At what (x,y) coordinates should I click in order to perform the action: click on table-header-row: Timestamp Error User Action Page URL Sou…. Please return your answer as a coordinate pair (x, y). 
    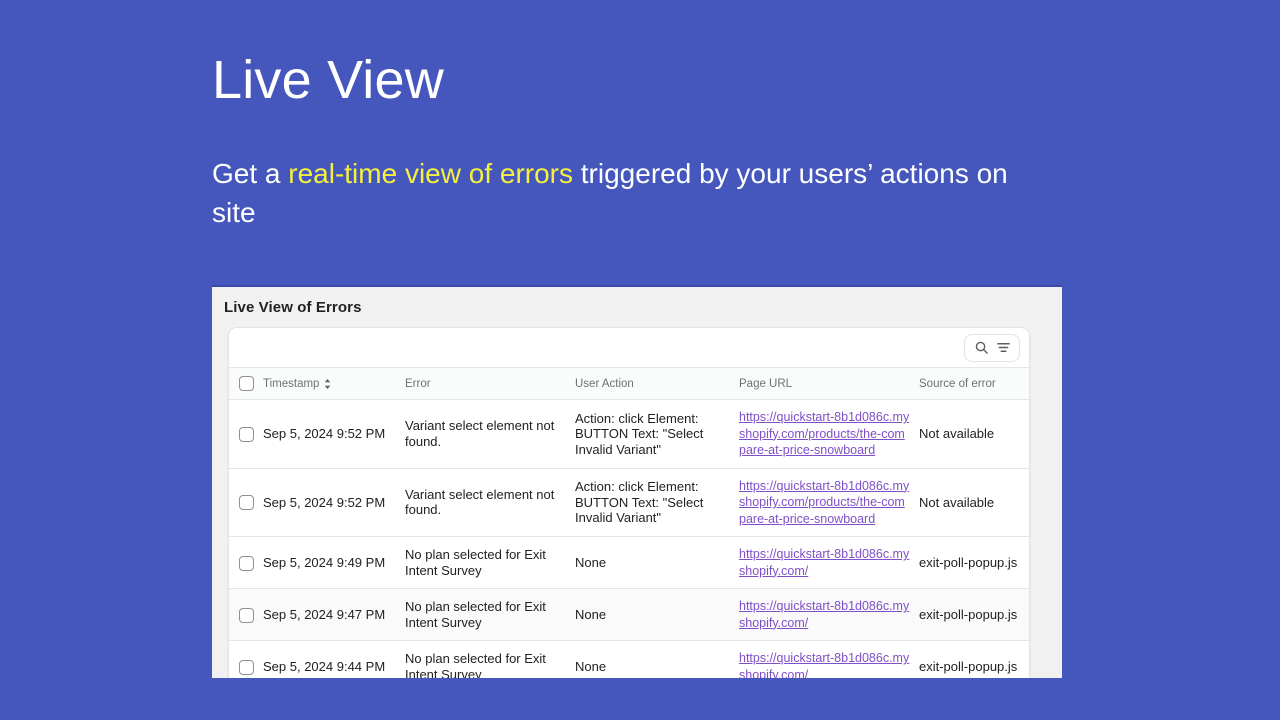
    Looking at the image, I should click on (629, 384).